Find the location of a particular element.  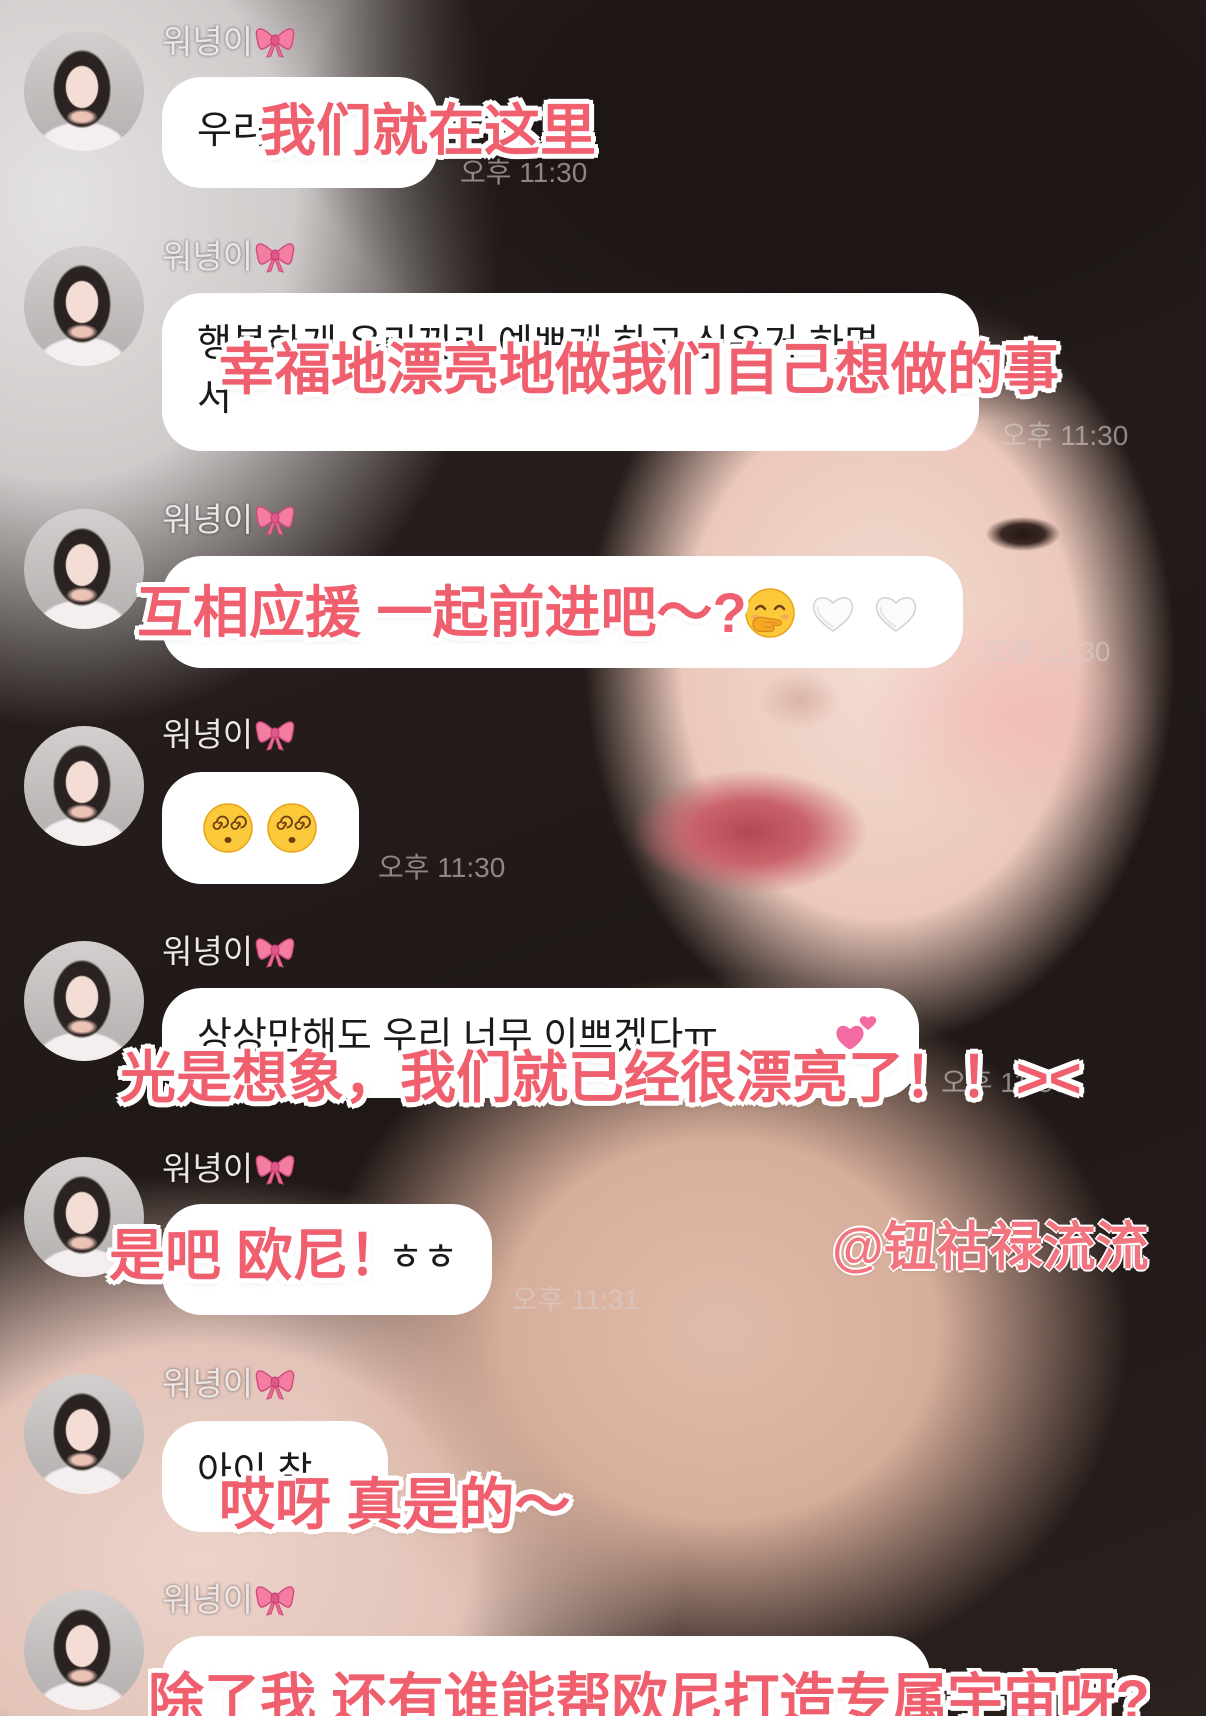

face-with-hand-over-mouth-icon is located at coordinates (770, 613).